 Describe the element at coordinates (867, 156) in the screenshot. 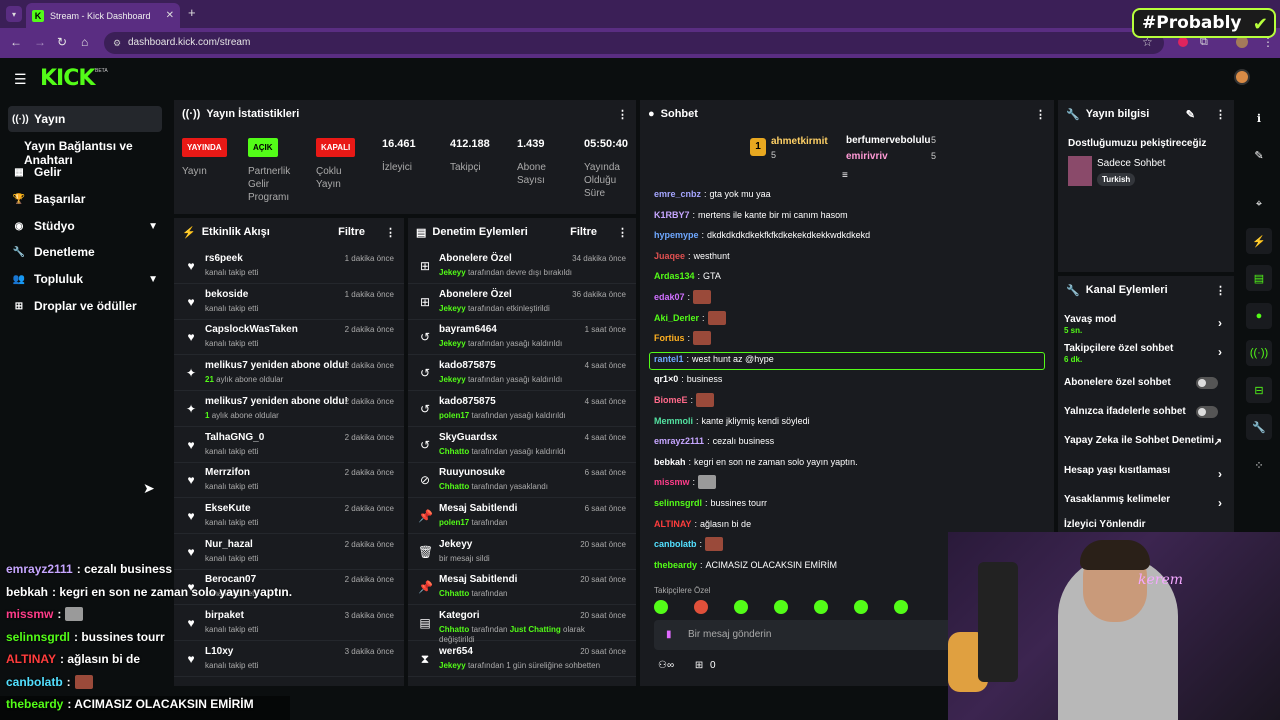

I see `gifter-name: emirivriv` at that location.